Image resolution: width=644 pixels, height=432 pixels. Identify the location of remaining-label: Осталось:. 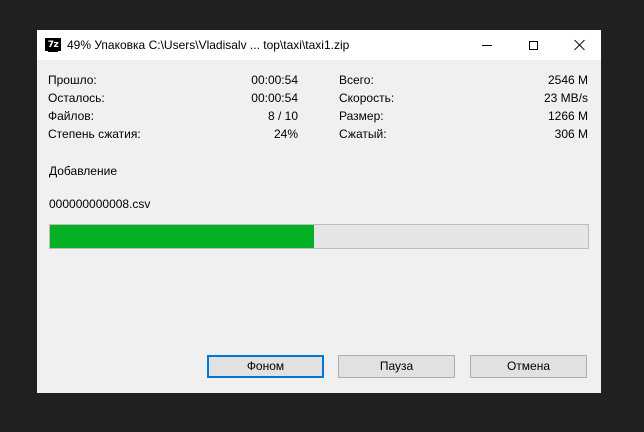
(76, 98).